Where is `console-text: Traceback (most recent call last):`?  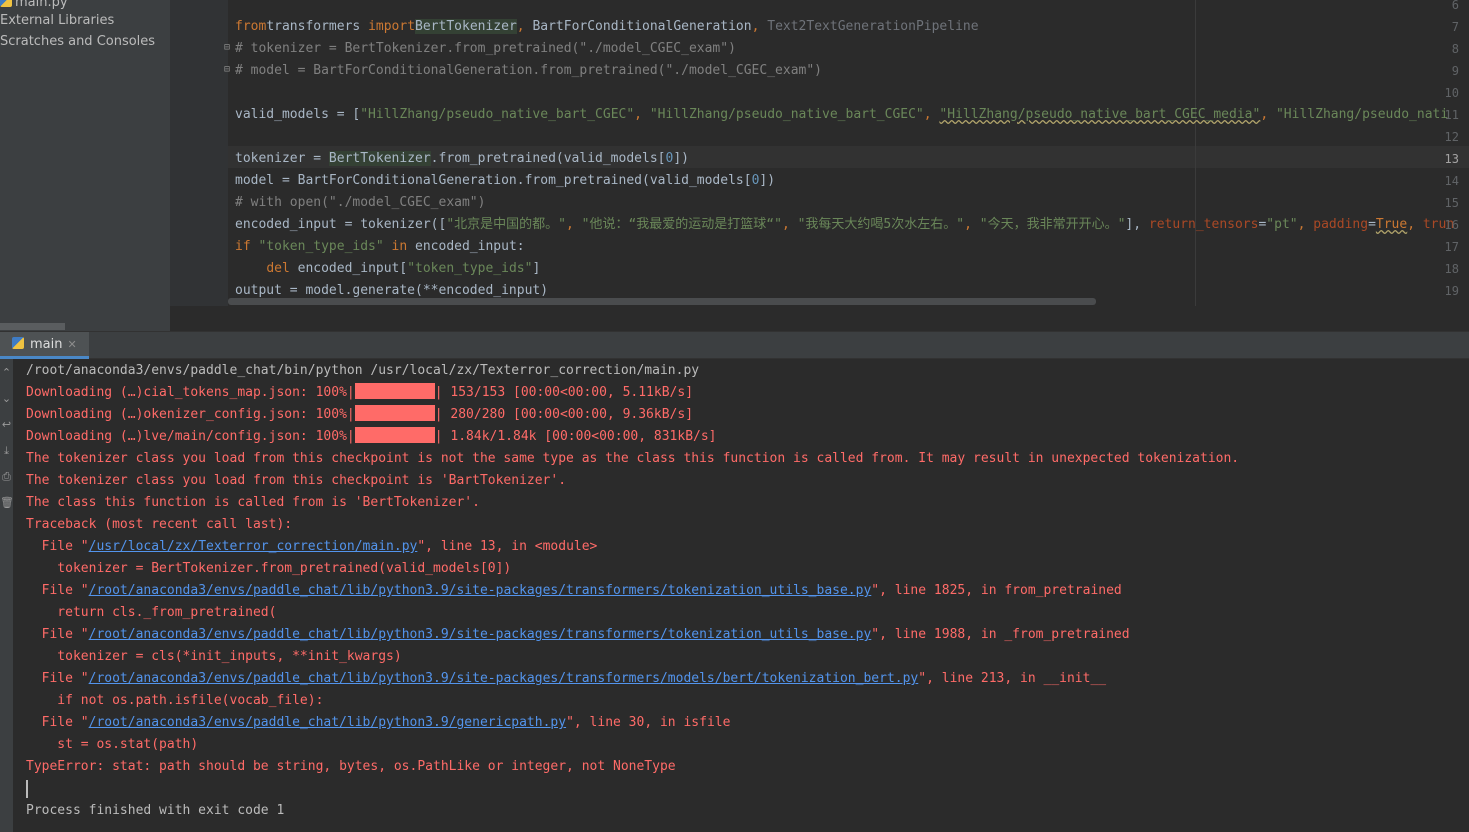
console-text: Traceback (most recent call last): is located at coordinates (159, 524).